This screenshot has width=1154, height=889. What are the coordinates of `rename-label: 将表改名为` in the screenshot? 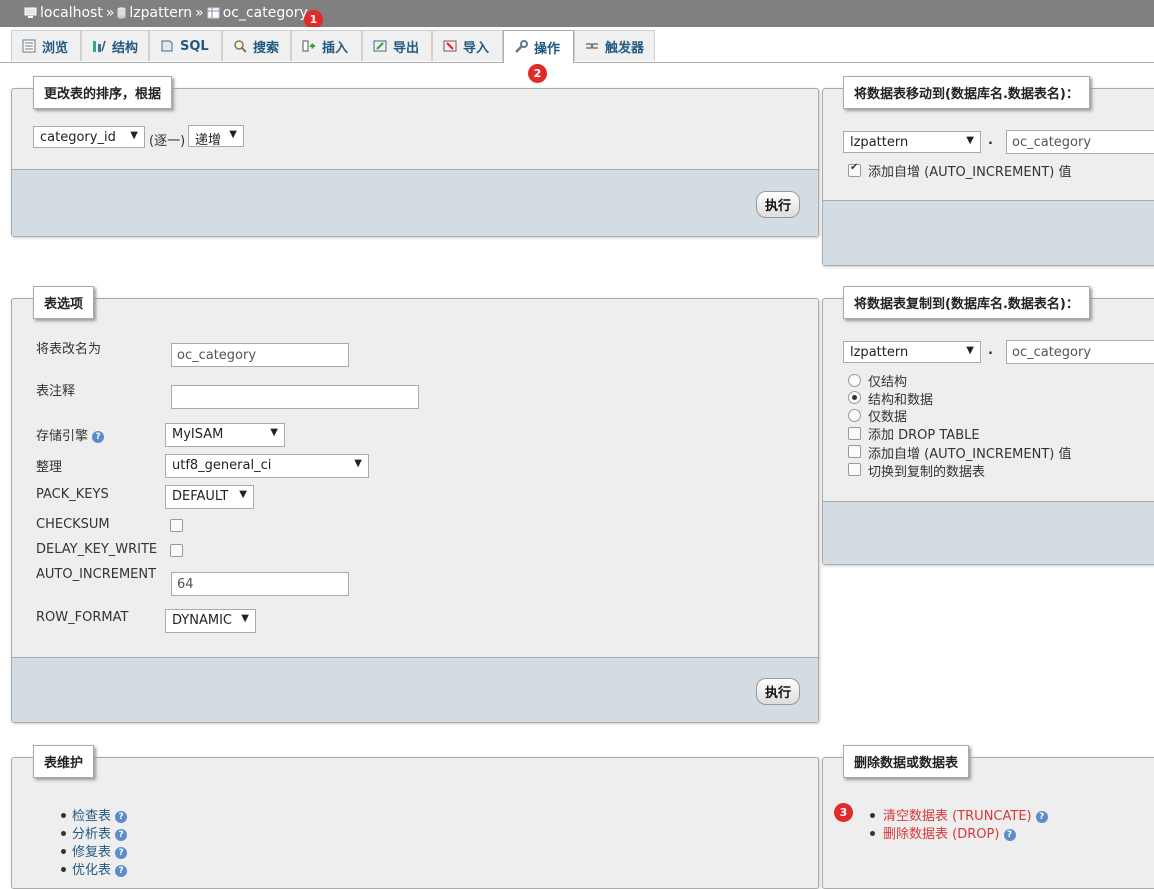 It's located at (69, 349).